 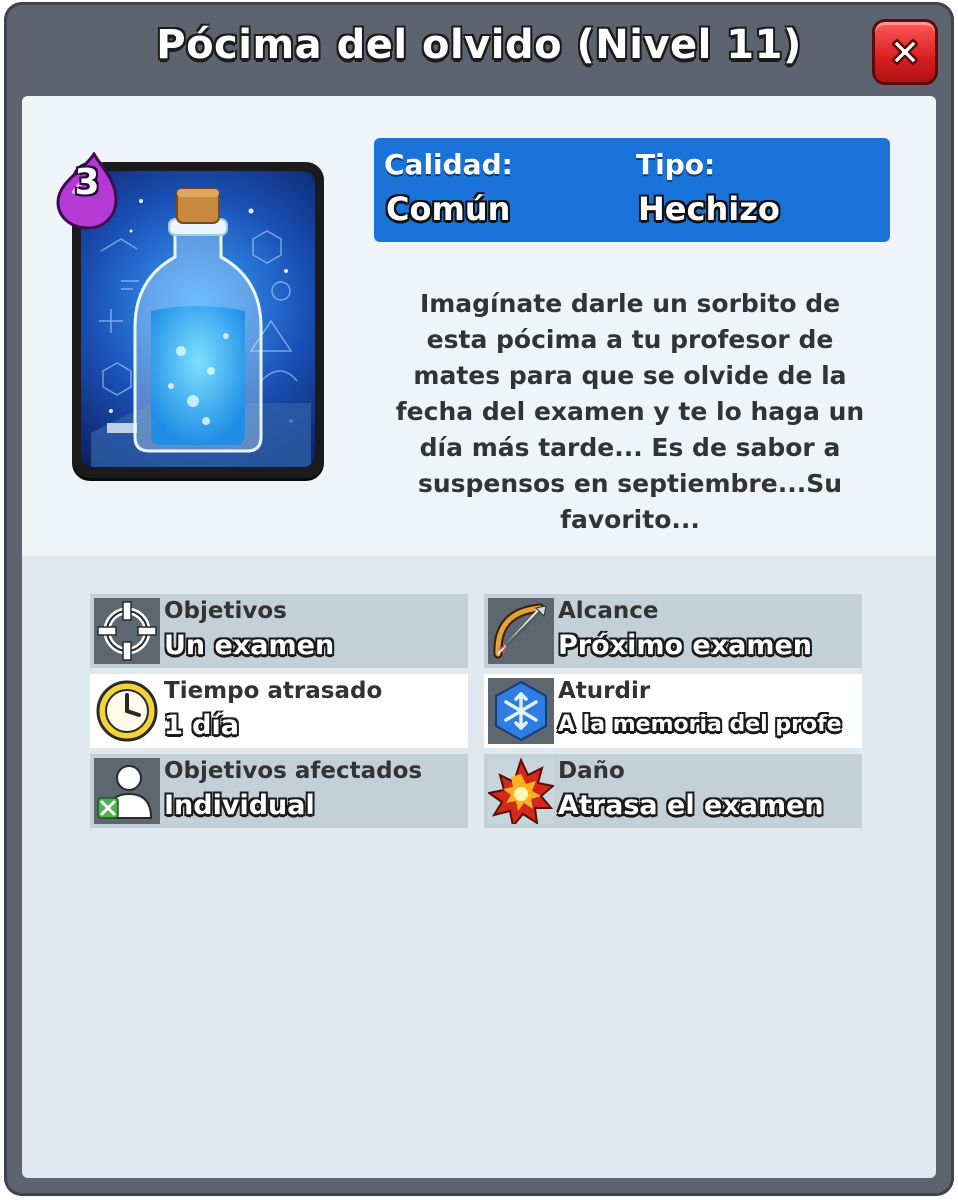 What do you see at coordinates (127, 711) in the screenshot?
I see `clock-icon` at bounding box center [127, 711].